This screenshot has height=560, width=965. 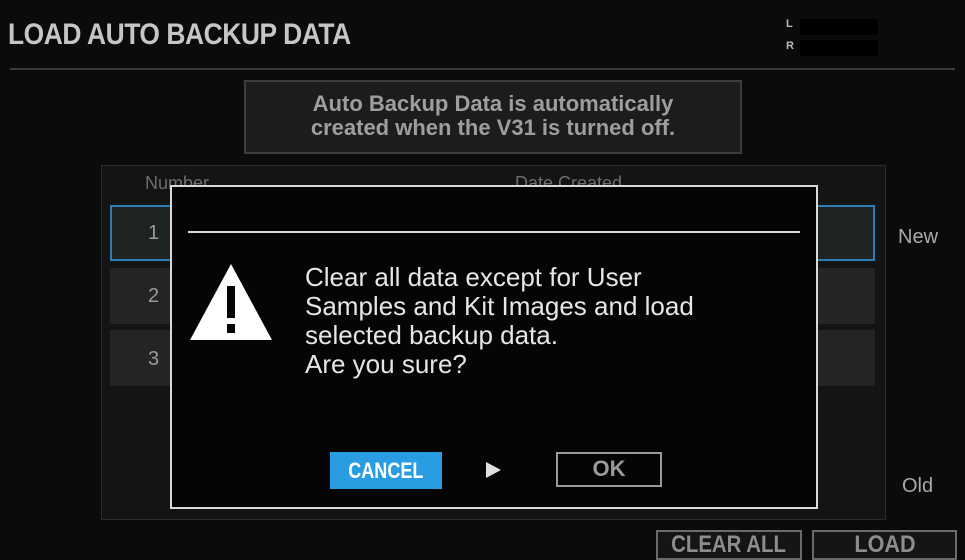 What do you see at coordinates (918, 486) in the screenshot?
I see `oldest-label: Old` at bounding box center [918, 486].